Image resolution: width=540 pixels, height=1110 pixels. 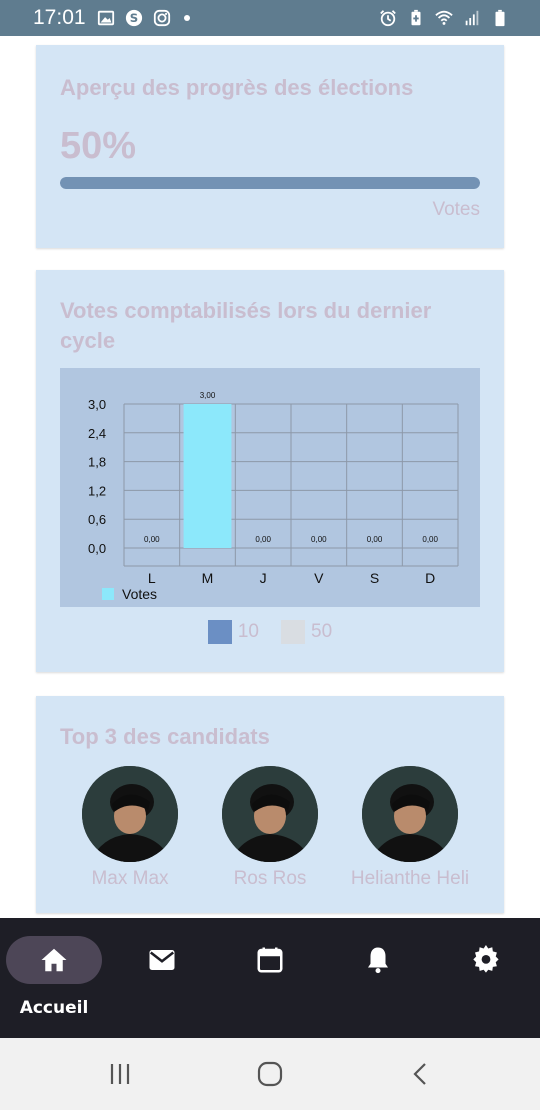 I want to click on progress-bar-fill, so click(x=270, y=183).